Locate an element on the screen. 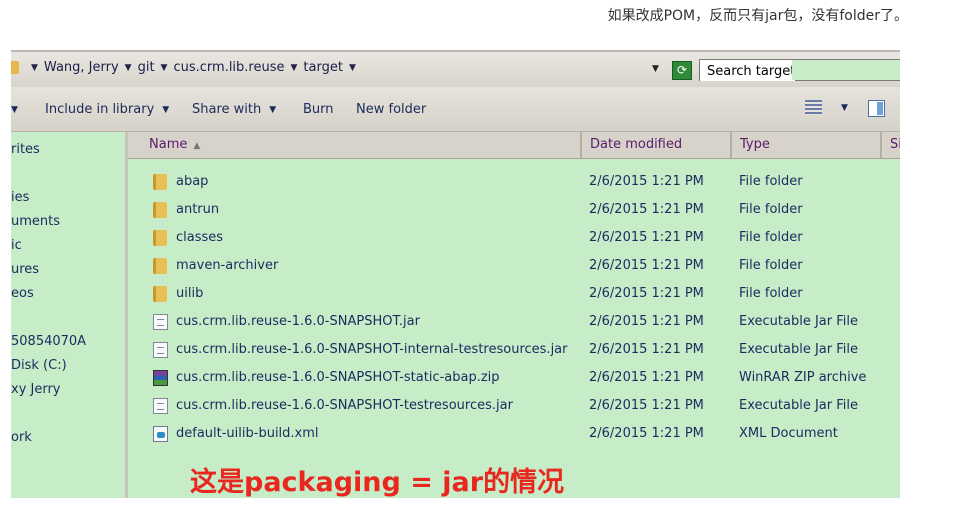 Image resolution: width=968 pixels, height=523 pixels. file-name: abap is located at coordinates (192, 181).